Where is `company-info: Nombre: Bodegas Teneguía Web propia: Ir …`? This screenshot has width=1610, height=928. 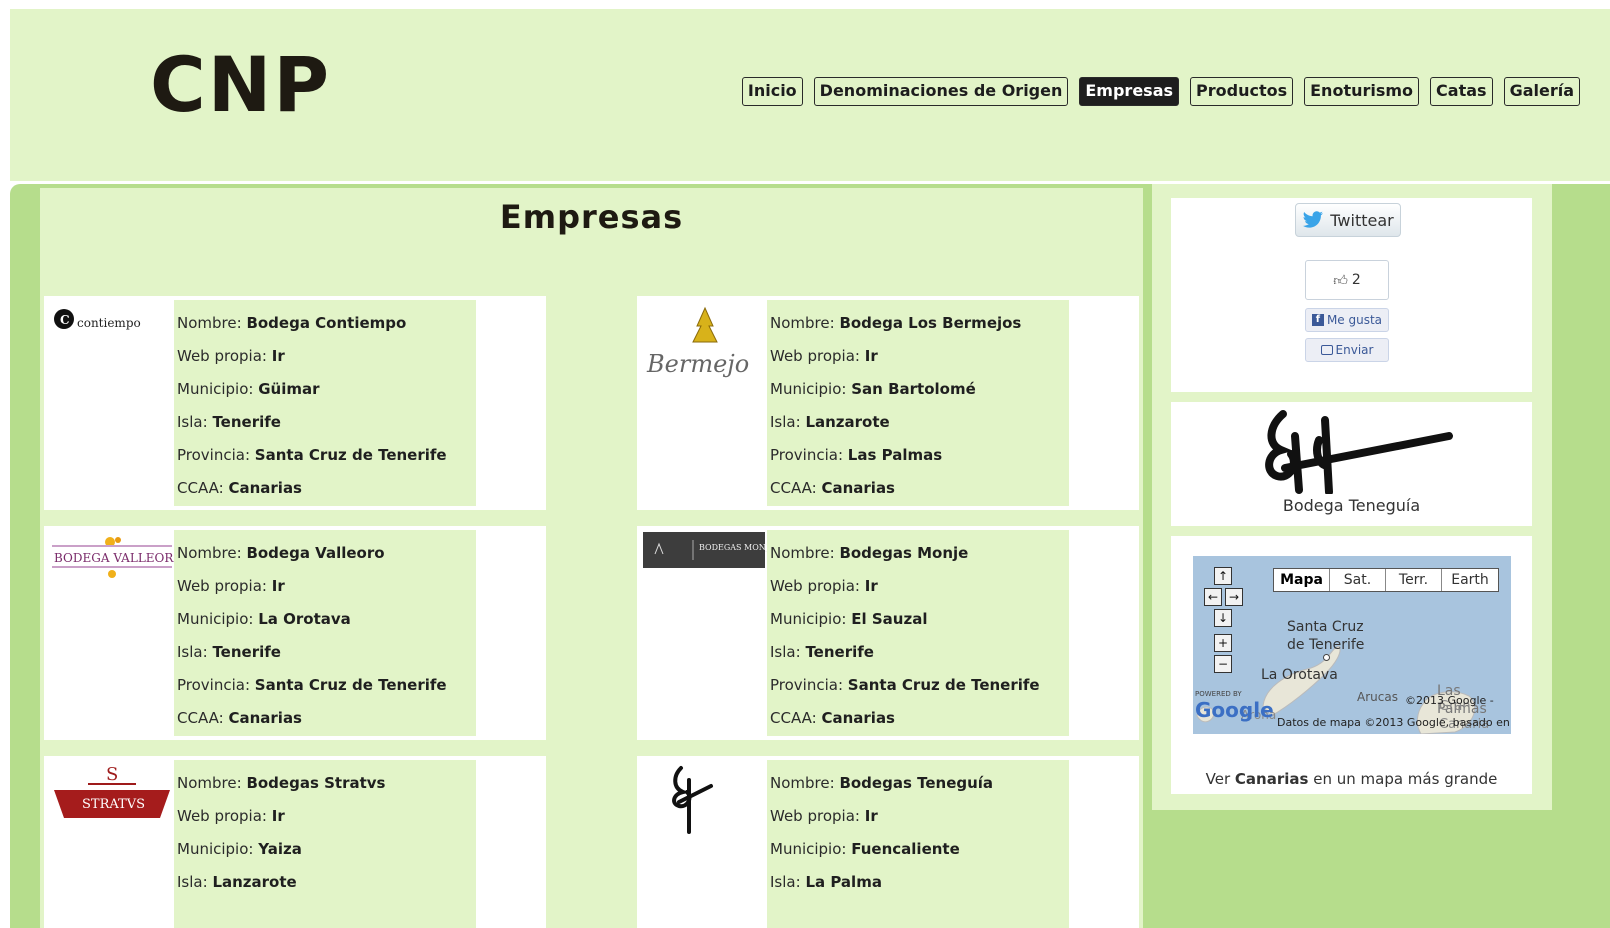 company-info: Nombre: Bodegas Teneguía Web propia: Ir … is located at coordinates (918, 844).